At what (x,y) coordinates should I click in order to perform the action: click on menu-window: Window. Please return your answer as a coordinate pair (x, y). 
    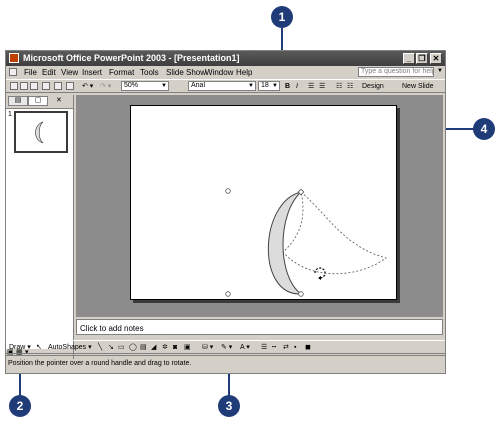
    Looking at the image, I should click on (219, 72).